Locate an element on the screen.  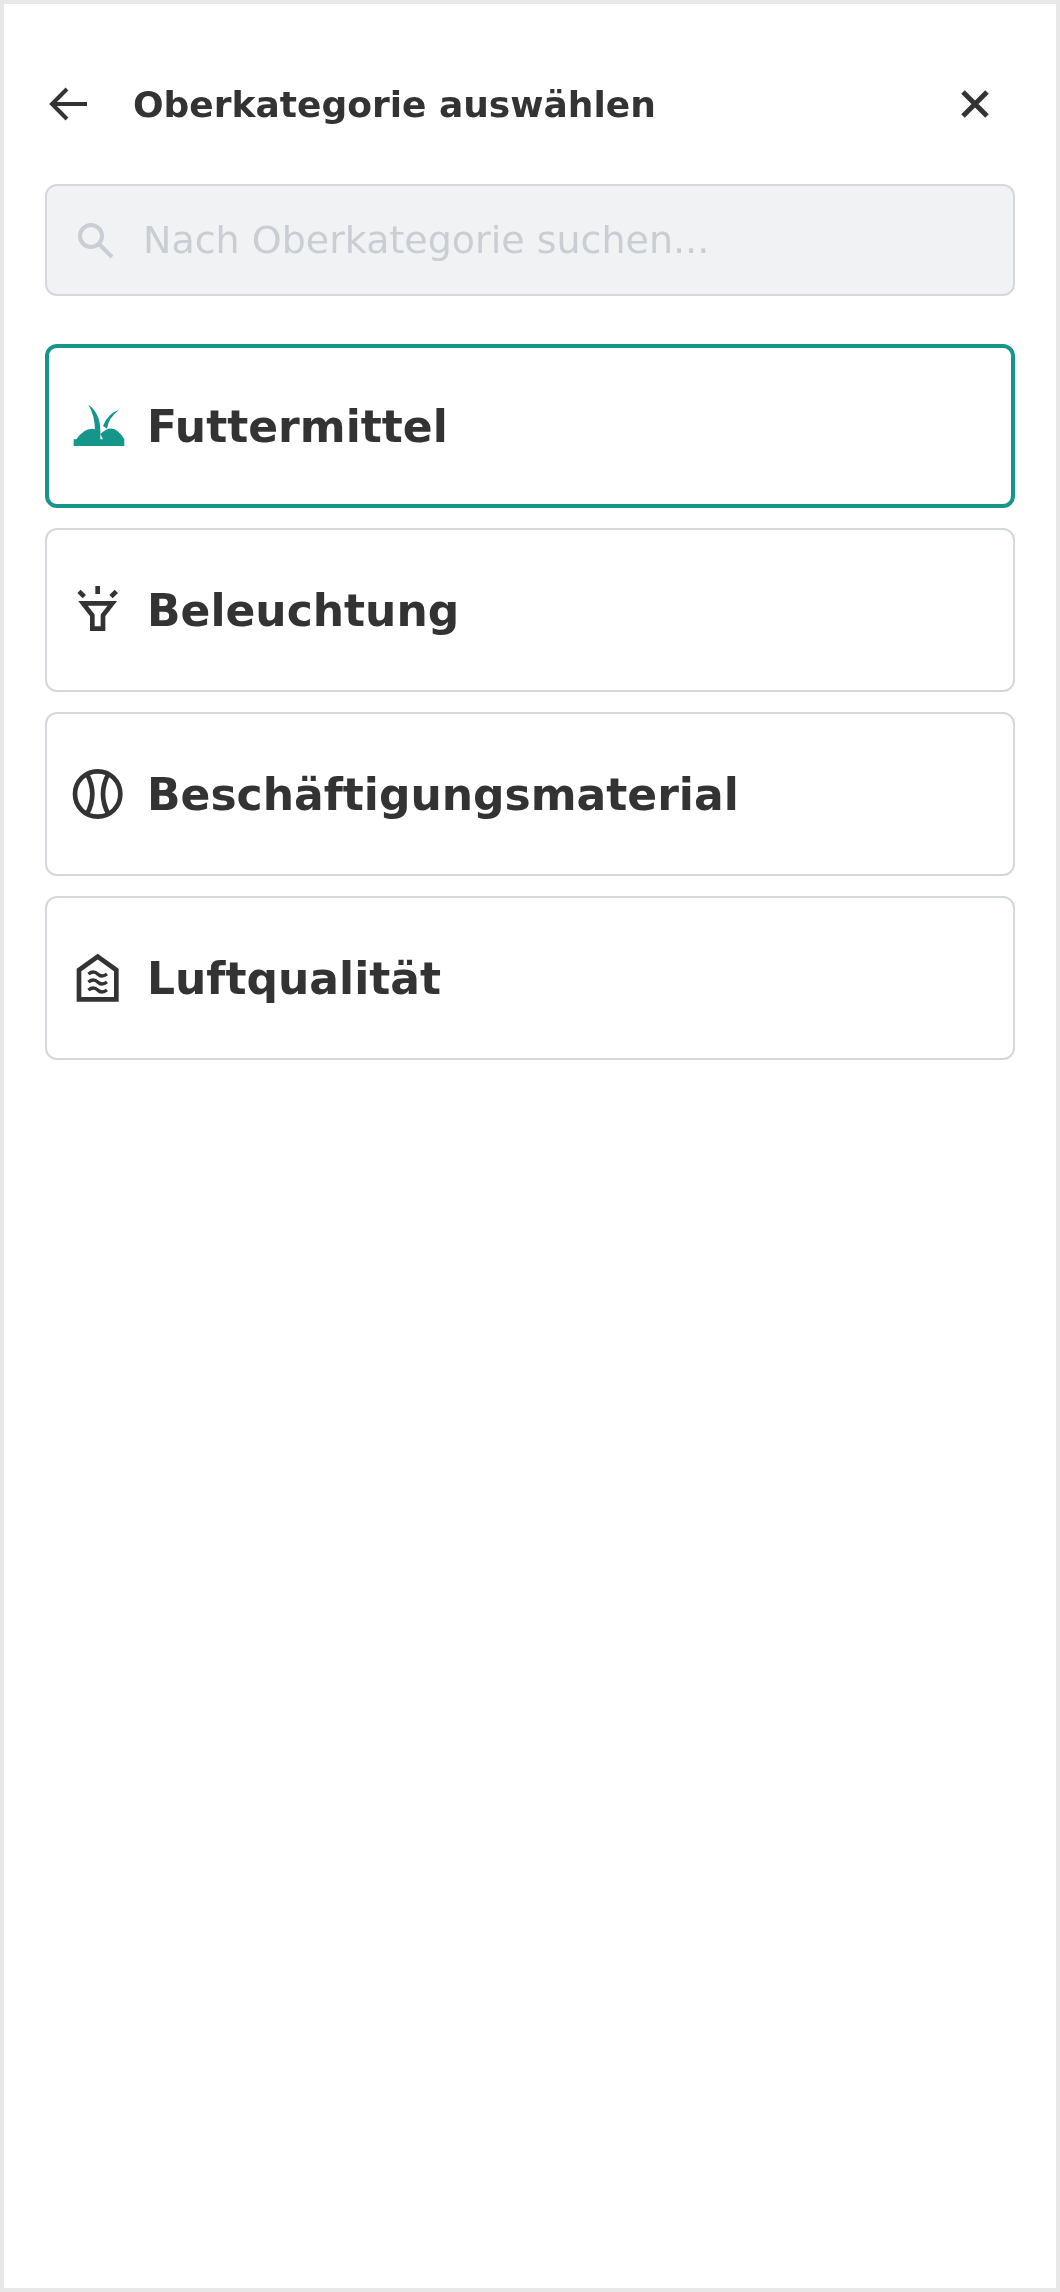
category-item: Beleuchtung is located at coordinates (530, 610).